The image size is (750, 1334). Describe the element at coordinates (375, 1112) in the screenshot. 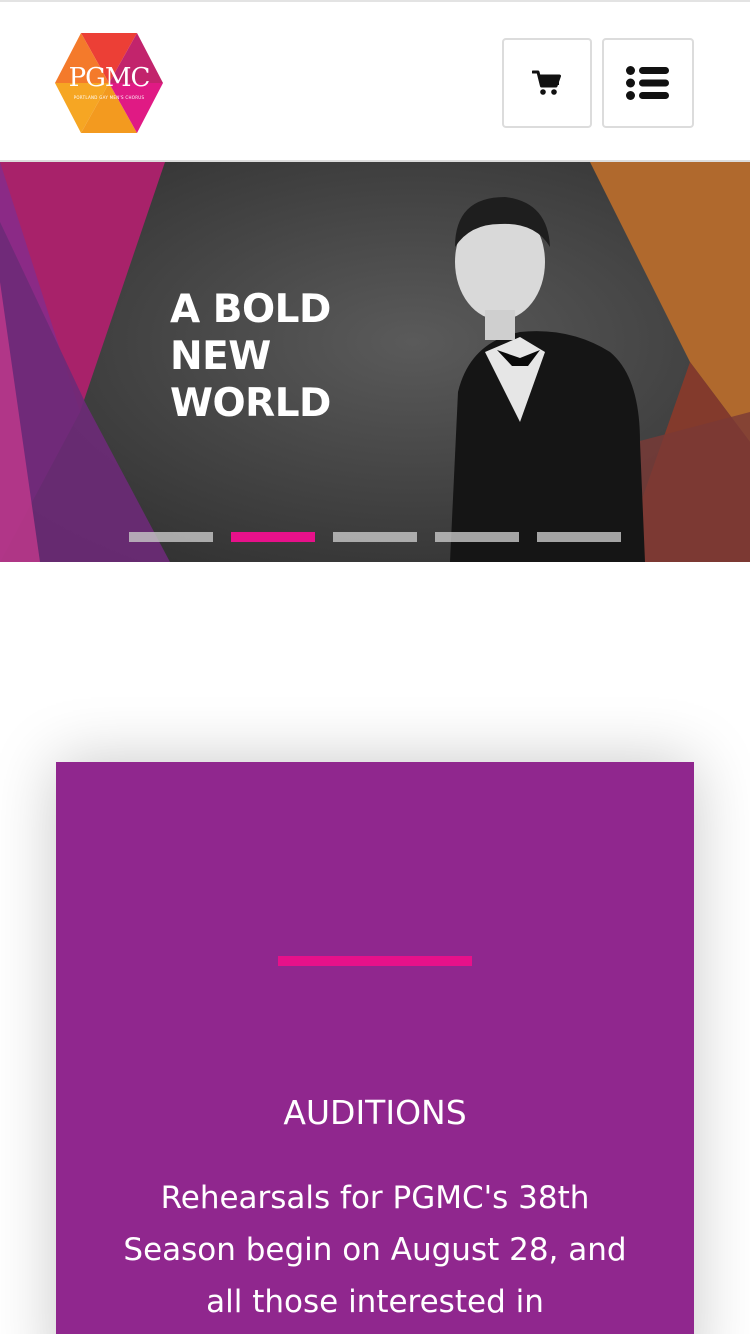

I see `card-title: AUDITIONS` at that location.